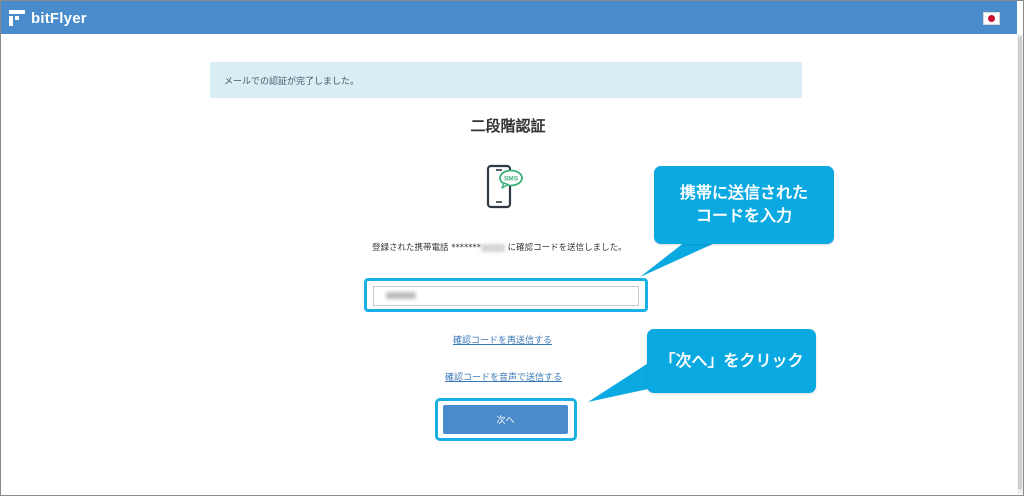 The image size is (1024, 496). What do you see at coordinates (492, 247) in the screenshot?
I see `masked-phone-digits` at bounding box center [492, 247].